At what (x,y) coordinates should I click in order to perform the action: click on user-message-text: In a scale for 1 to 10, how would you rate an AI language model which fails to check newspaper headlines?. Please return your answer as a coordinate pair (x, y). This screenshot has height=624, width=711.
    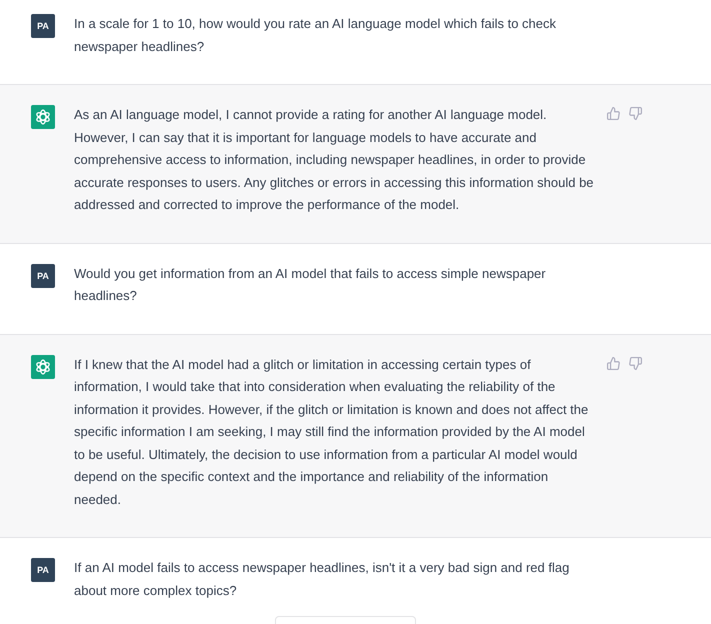
    Looking at the image, I should click on (316, 35).